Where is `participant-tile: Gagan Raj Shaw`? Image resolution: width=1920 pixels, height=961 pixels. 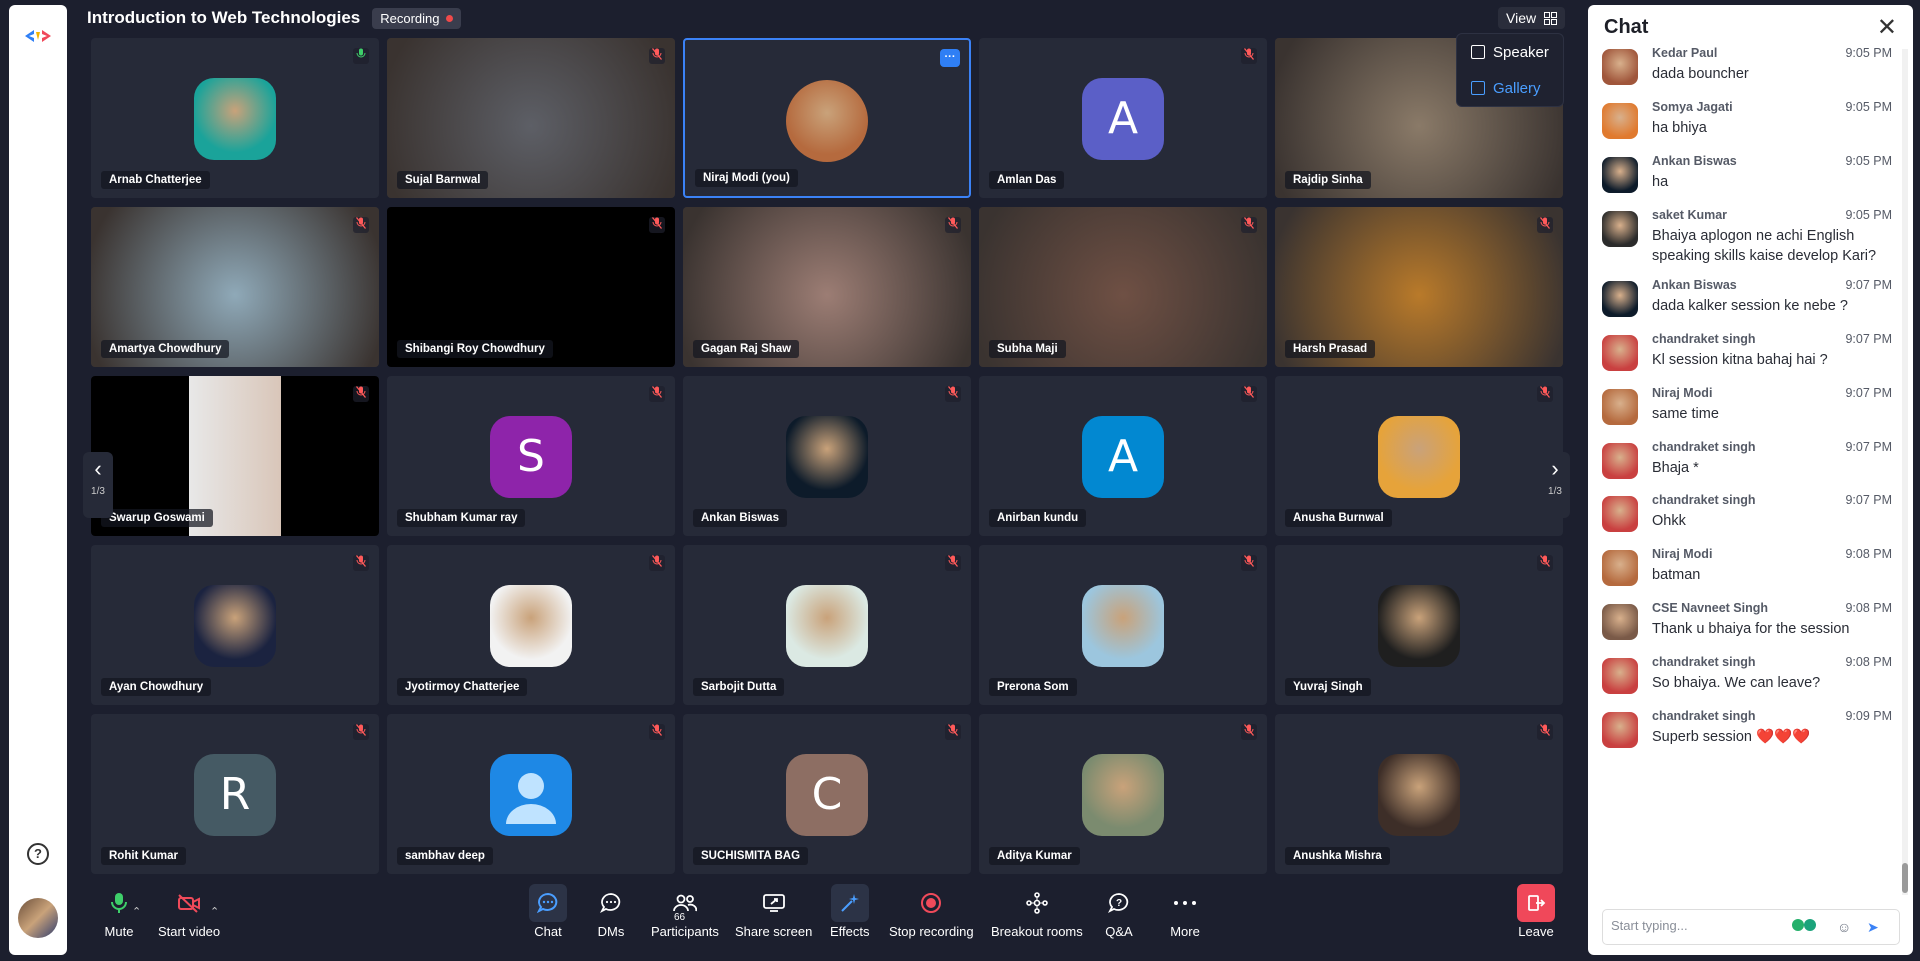
participant-tile: Gagan Raj Shaw is located at coordinates (827, 287).